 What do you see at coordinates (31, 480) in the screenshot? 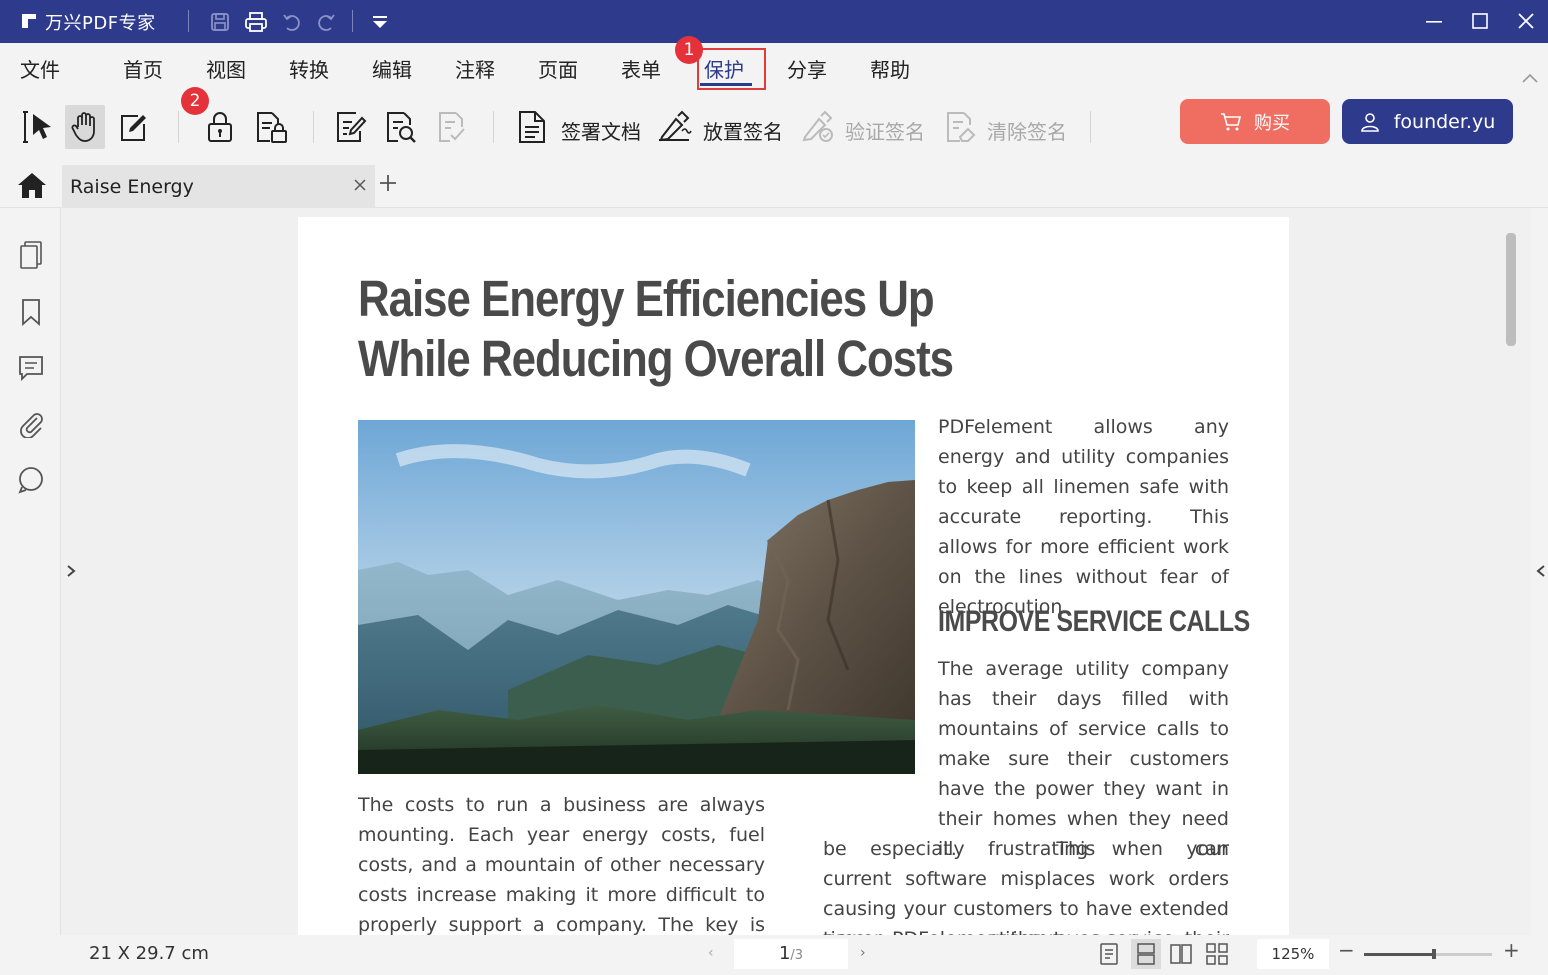
I see `search-panel-icon` at bounding box center [31, 480].